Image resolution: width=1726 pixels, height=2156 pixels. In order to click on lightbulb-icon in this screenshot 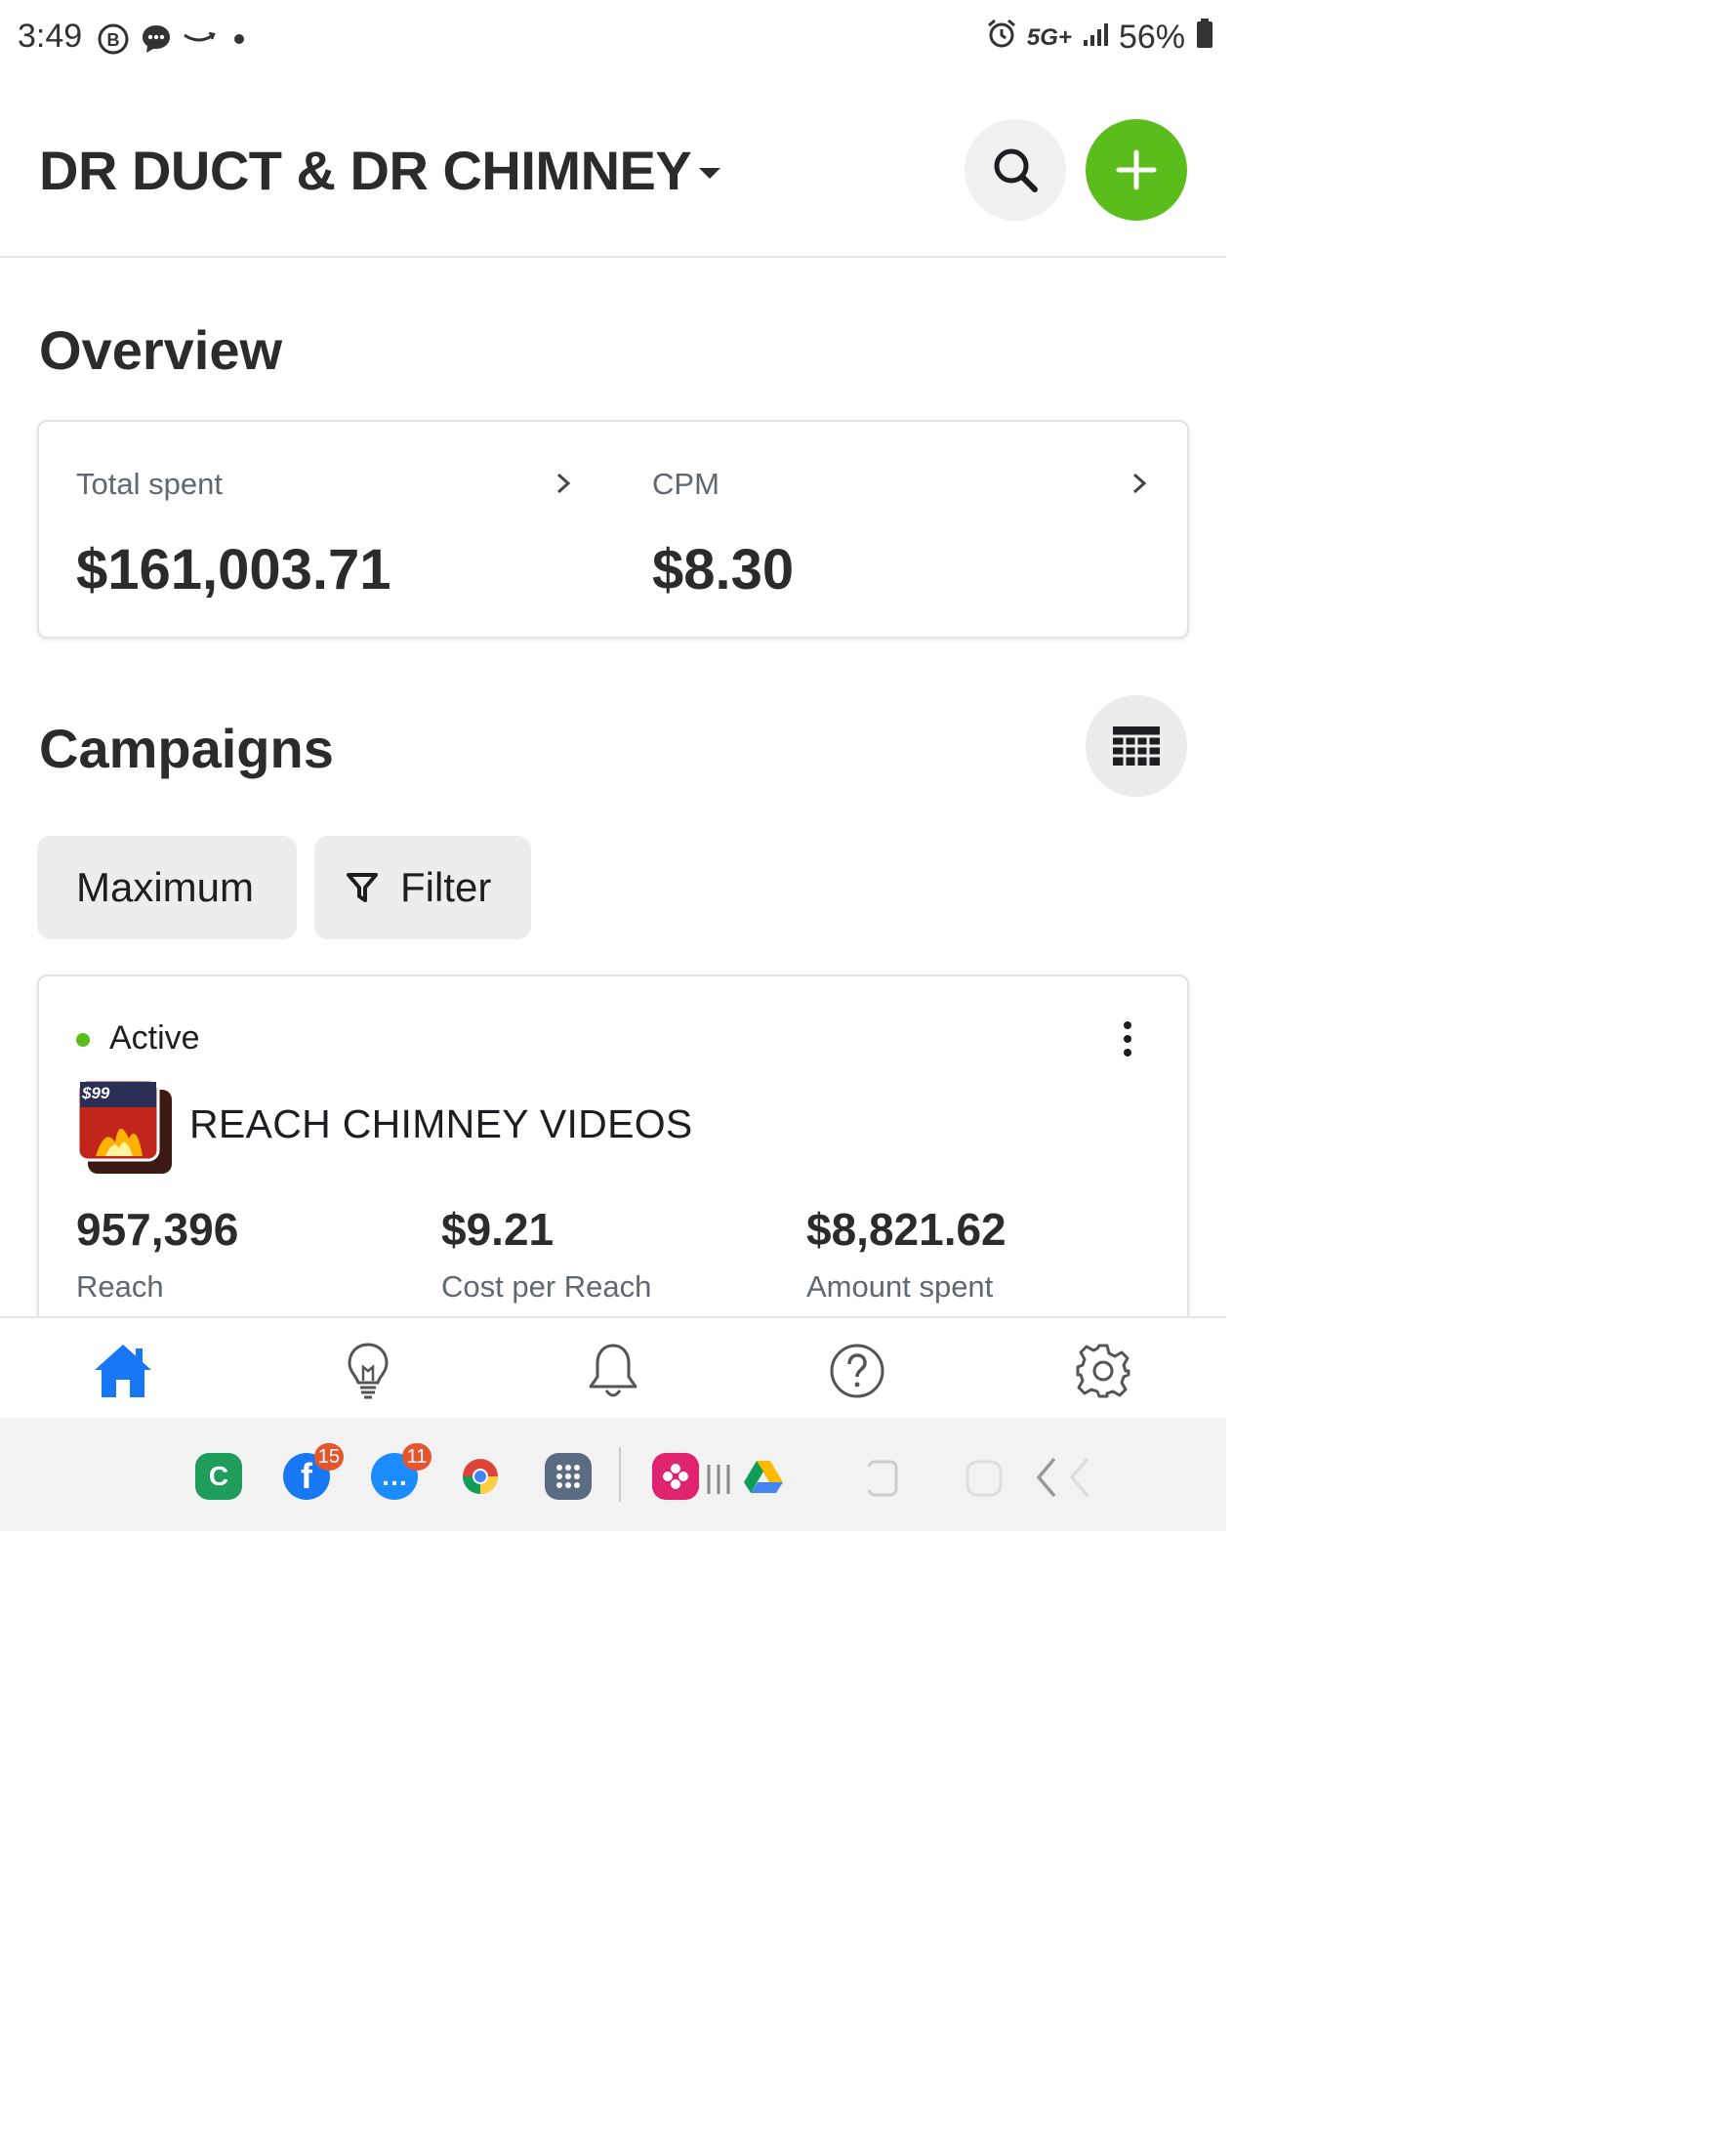, I will do `click(369, 1371)`.